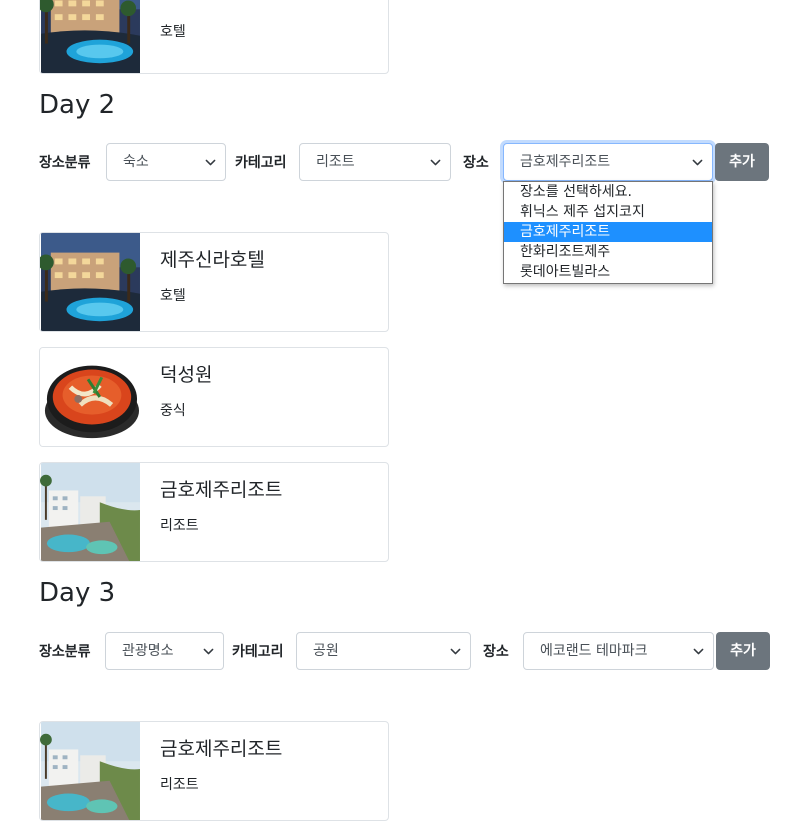  What do you see at coordinates (77, 105) in the screenshot?
I see `day-title: Day 2` at bounding box center [77, 105].